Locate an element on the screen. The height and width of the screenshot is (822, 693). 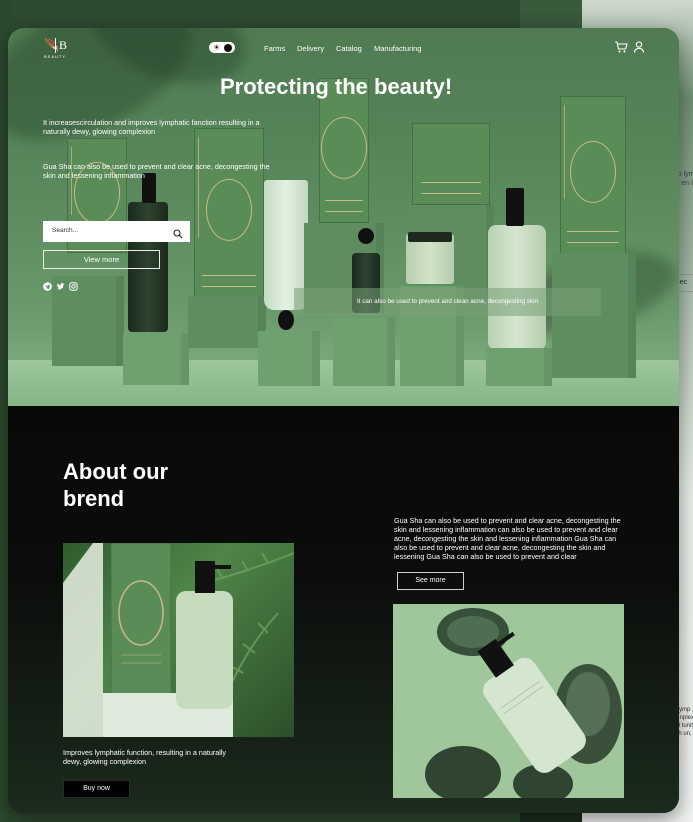
about-title: About our brend is located at coordinates (116, 485).